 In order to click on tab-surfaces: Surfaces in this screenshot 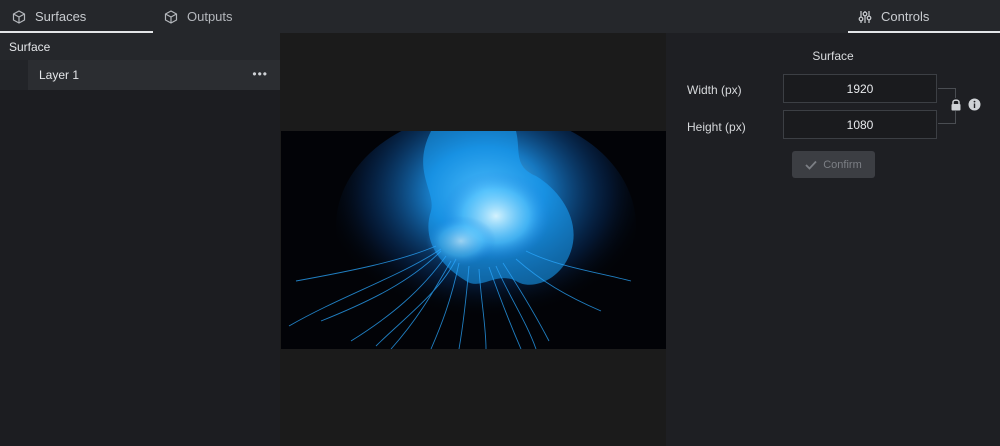, I will do `click(49, 16)`.